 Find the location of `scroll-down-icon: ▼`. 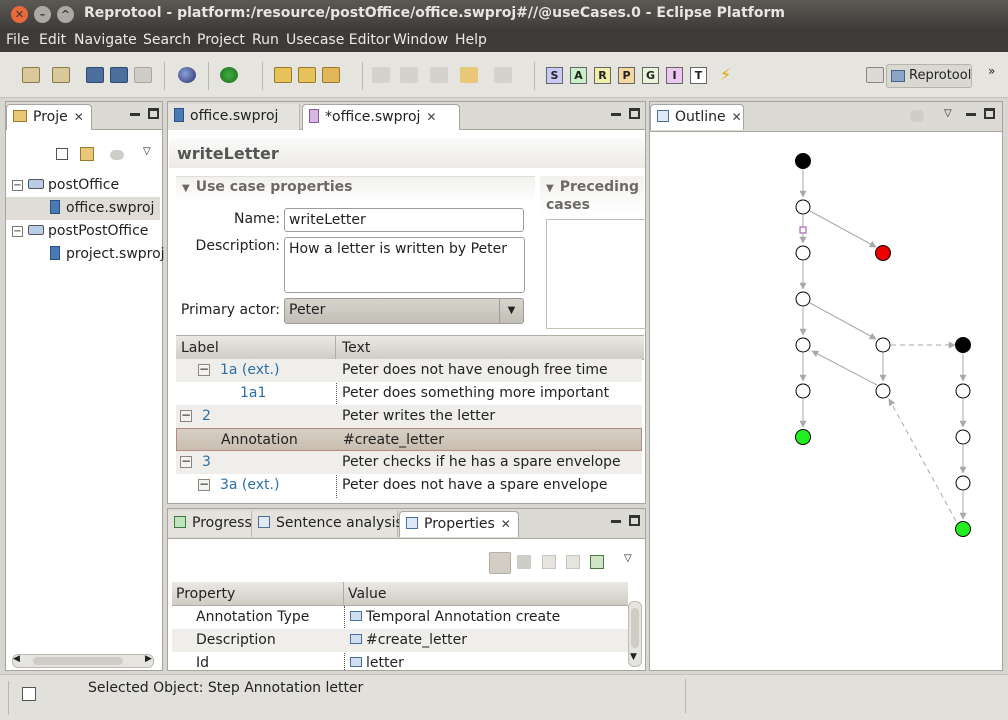

scroll-down-icon: ▼ is located at coordinates (633, 657).